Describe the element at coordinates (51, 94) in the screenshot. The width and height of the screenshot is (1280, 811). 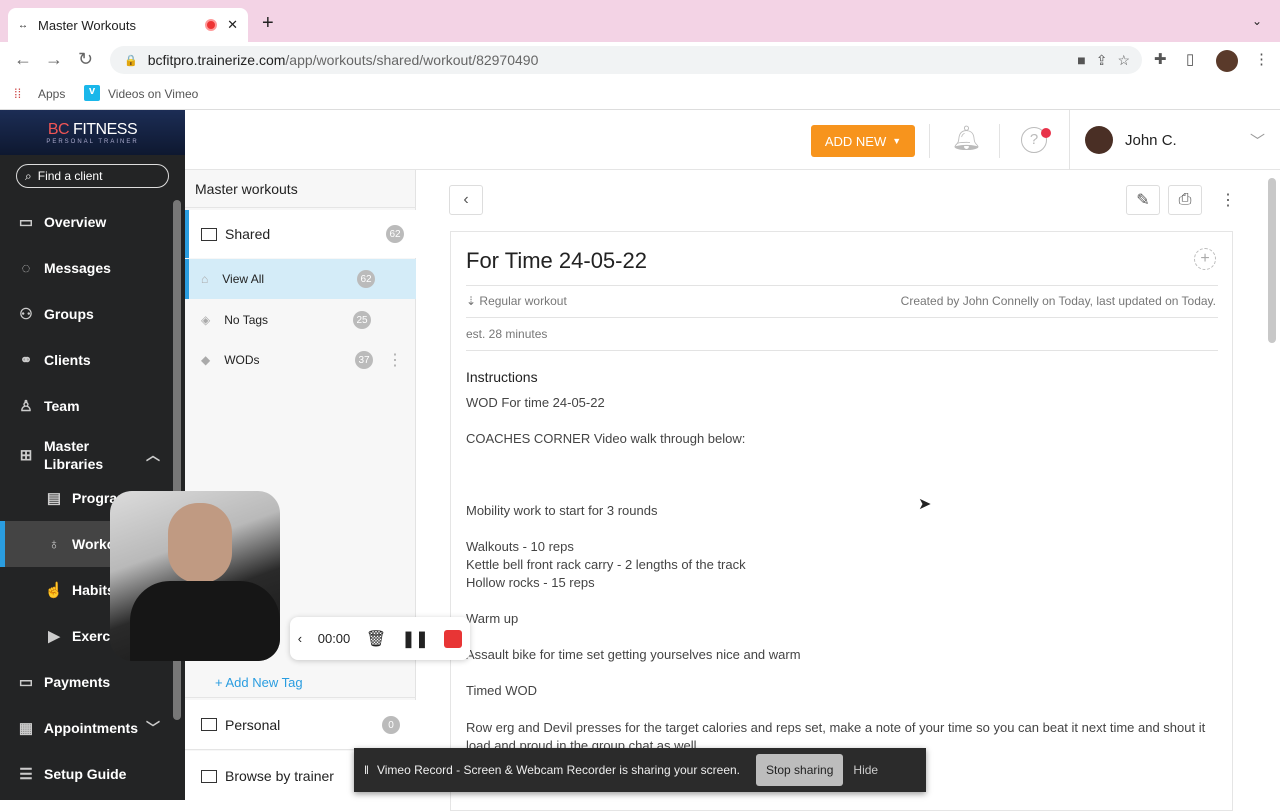
I see `bookmark-apps: Apps` at that location.